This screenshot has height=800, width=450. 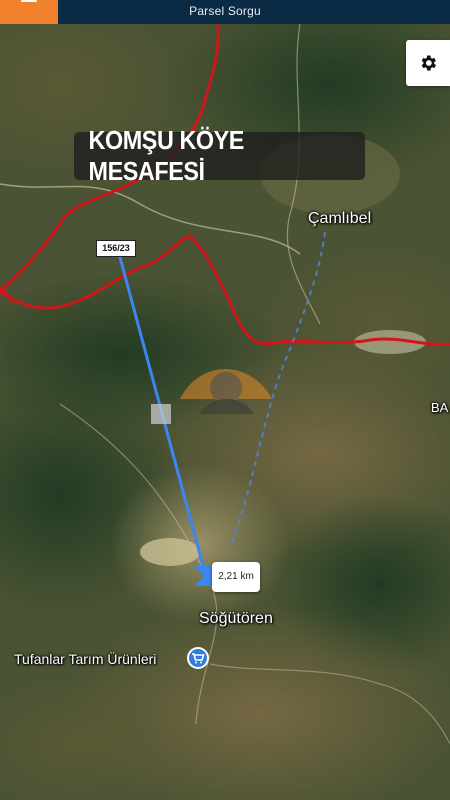 I want to click on shopping-cart-icon, so click(x=198, y=658).